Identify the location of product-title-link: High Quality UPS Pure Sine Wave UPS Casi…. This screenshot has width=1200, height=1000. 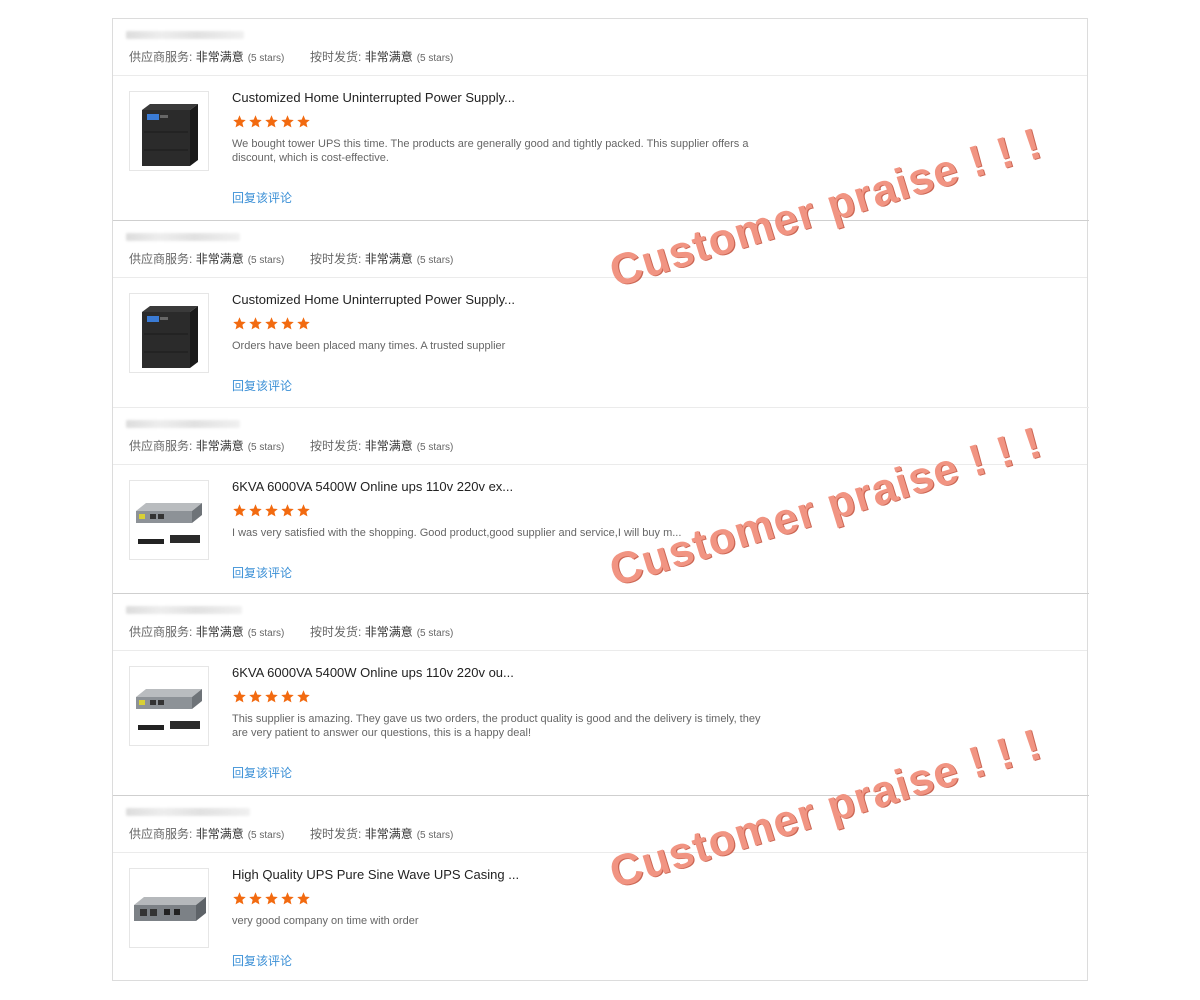
(375, 874).